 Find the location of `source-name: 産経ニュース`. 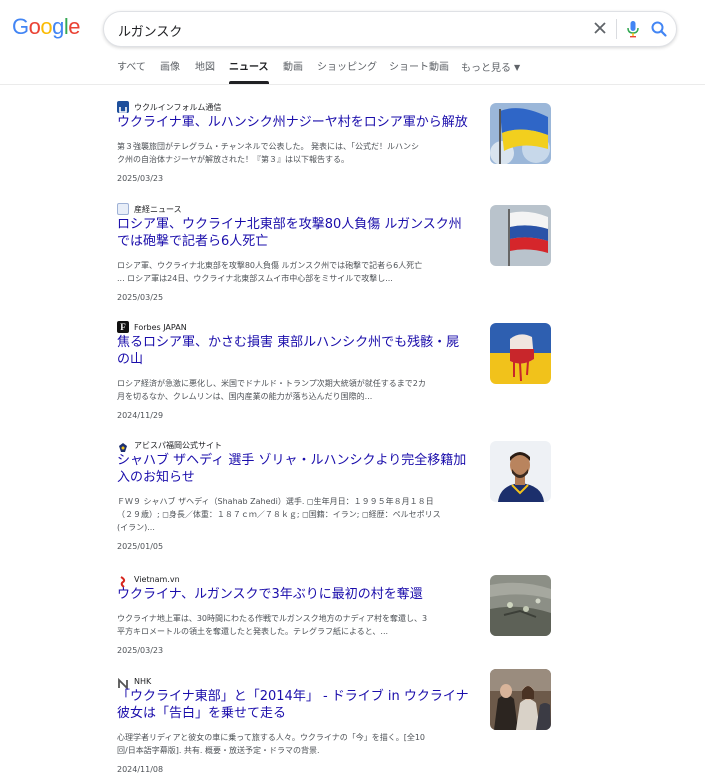

source-name: 産経ニュース is located at coordinates (158, 209).